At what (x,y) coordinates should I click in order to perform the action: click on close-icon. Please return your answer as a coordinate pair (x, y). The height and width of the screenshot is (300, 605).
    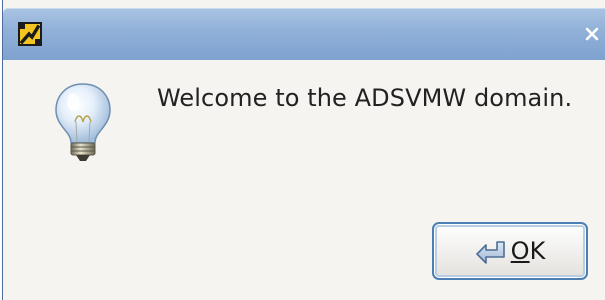
    Looking at the image, I should click on (592, 34).